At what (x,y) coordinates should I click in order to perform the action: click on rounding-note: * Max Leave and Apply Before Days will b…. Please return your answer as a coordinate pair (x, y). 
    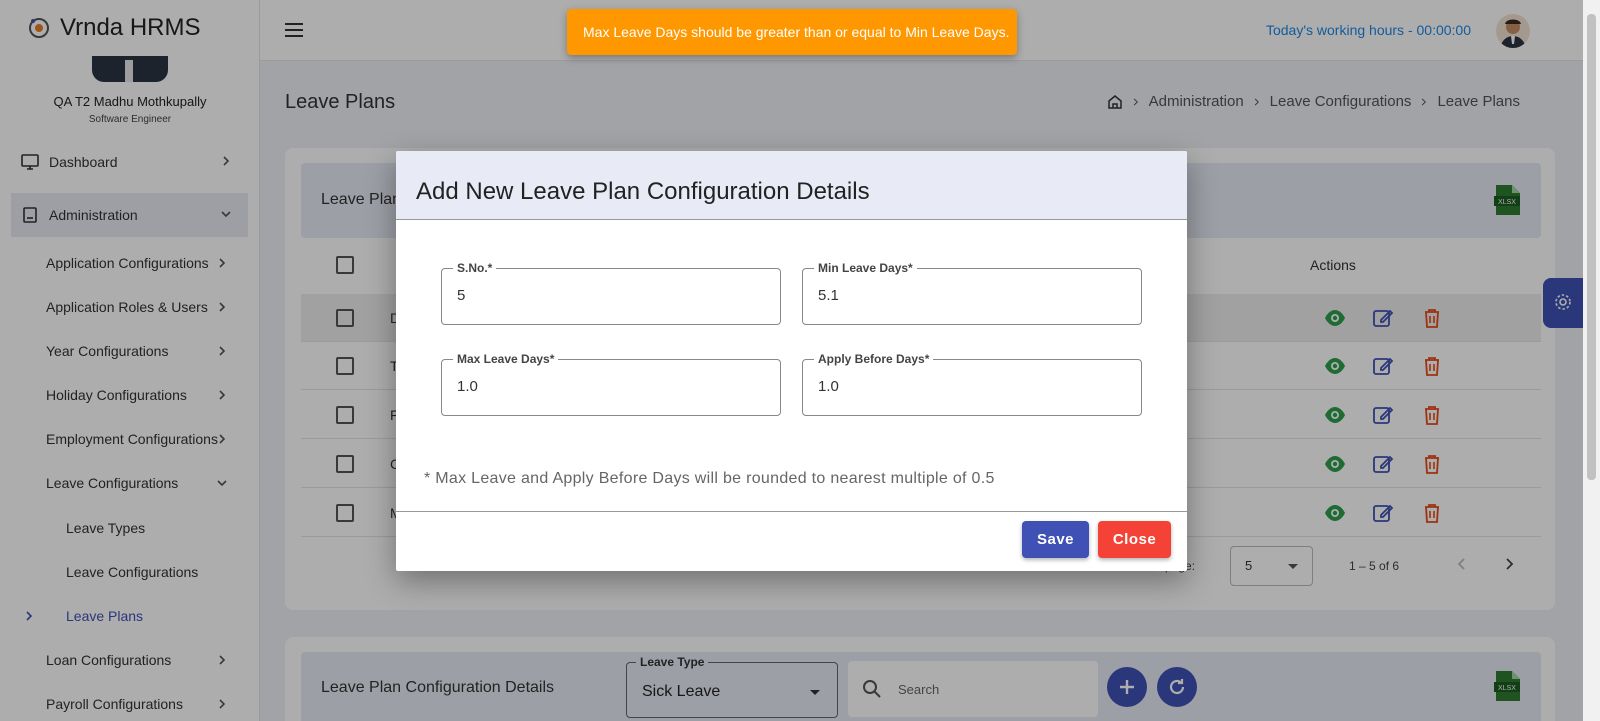
    Looking at the image, I should click on (709, 478).